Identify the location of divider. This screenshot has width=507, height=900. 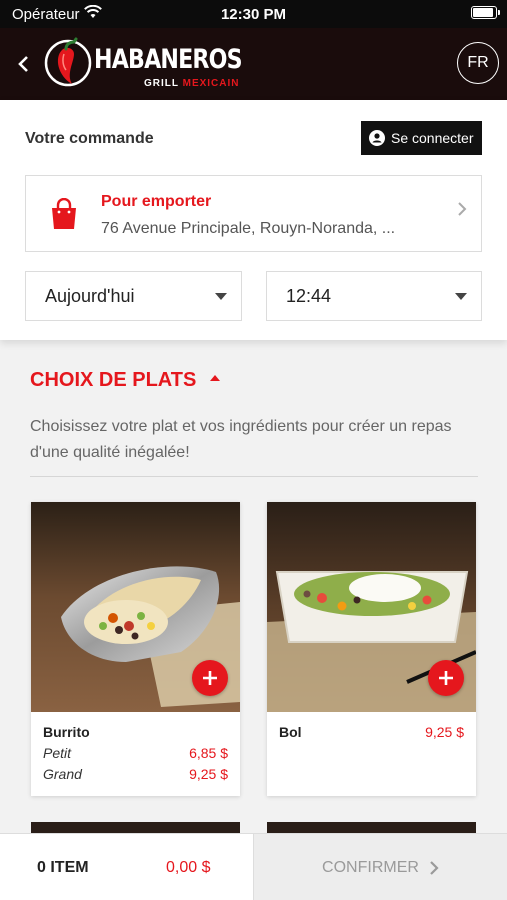
(254, 476).